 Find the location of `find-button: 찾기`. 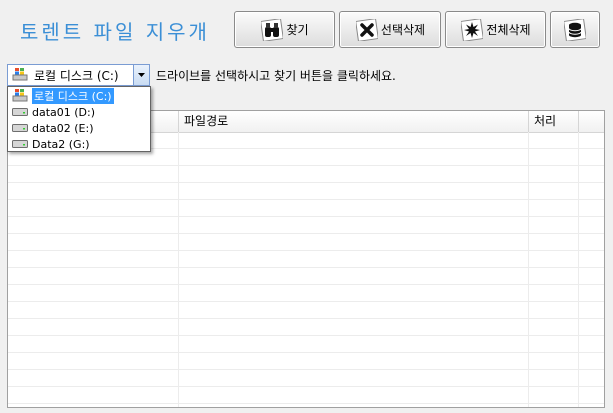

find-button: 찾기 is located at coordinates (284, 29).